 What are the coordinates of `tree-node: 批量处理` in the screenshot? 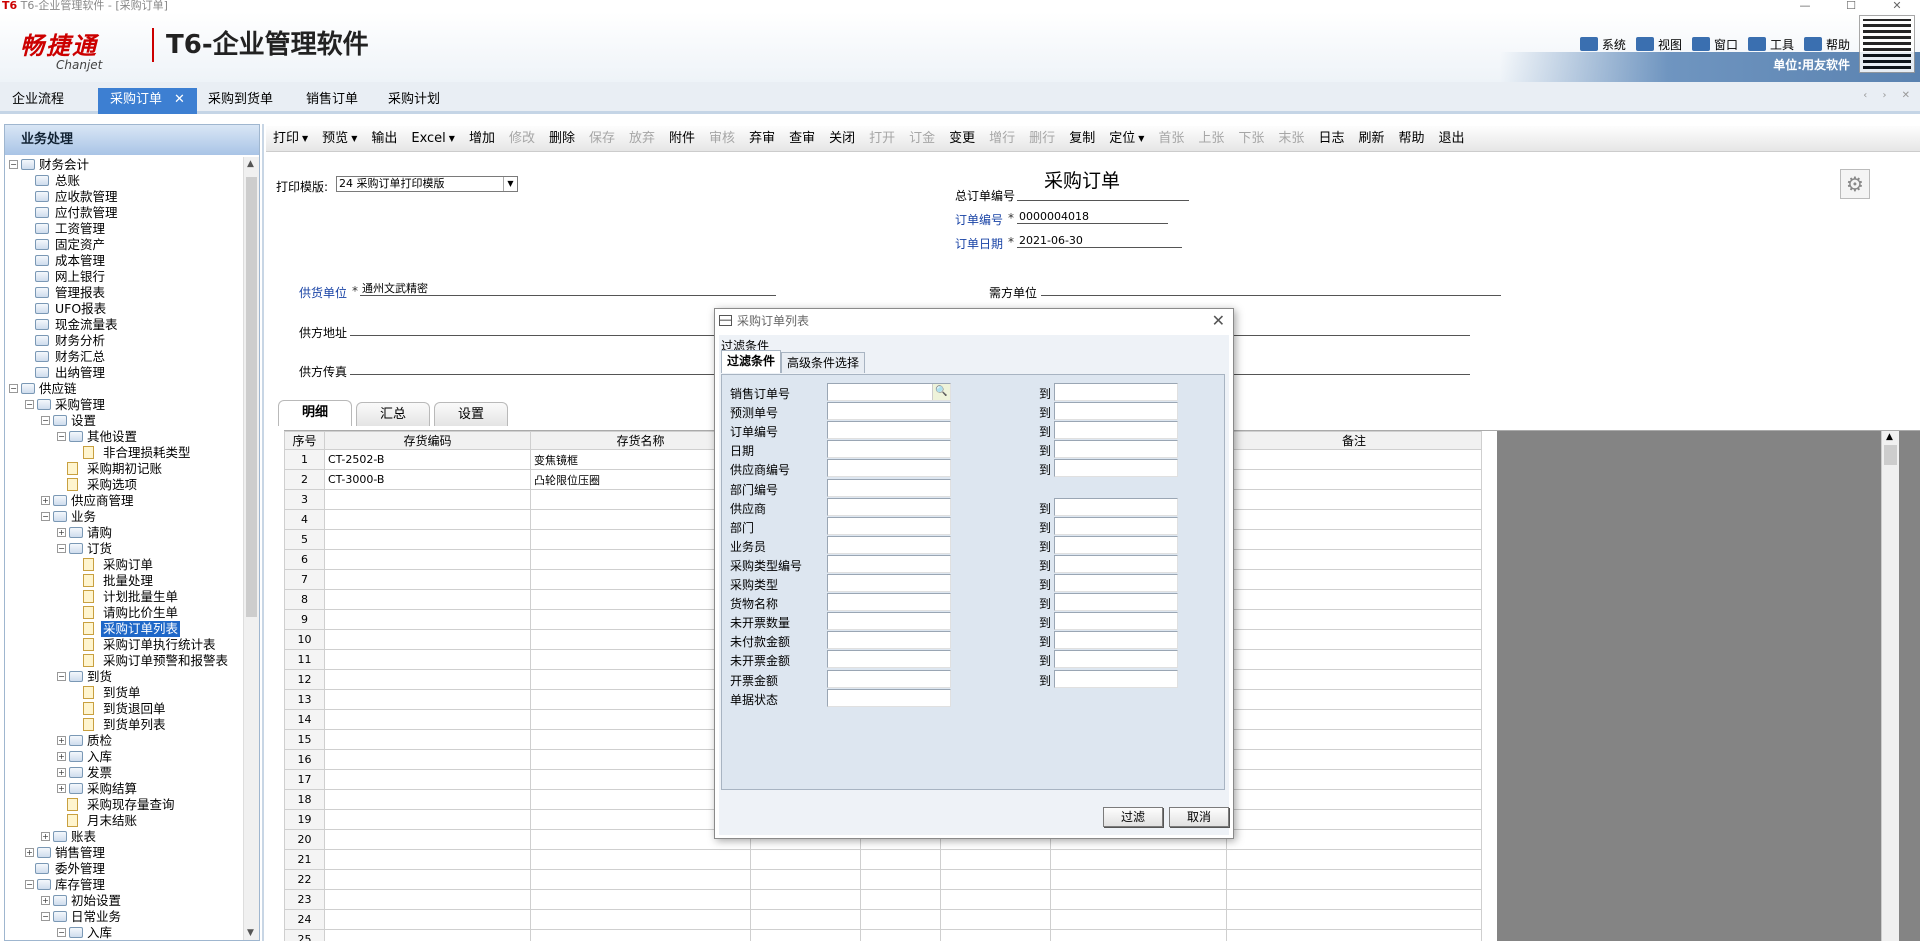 It's located at (124, 581).